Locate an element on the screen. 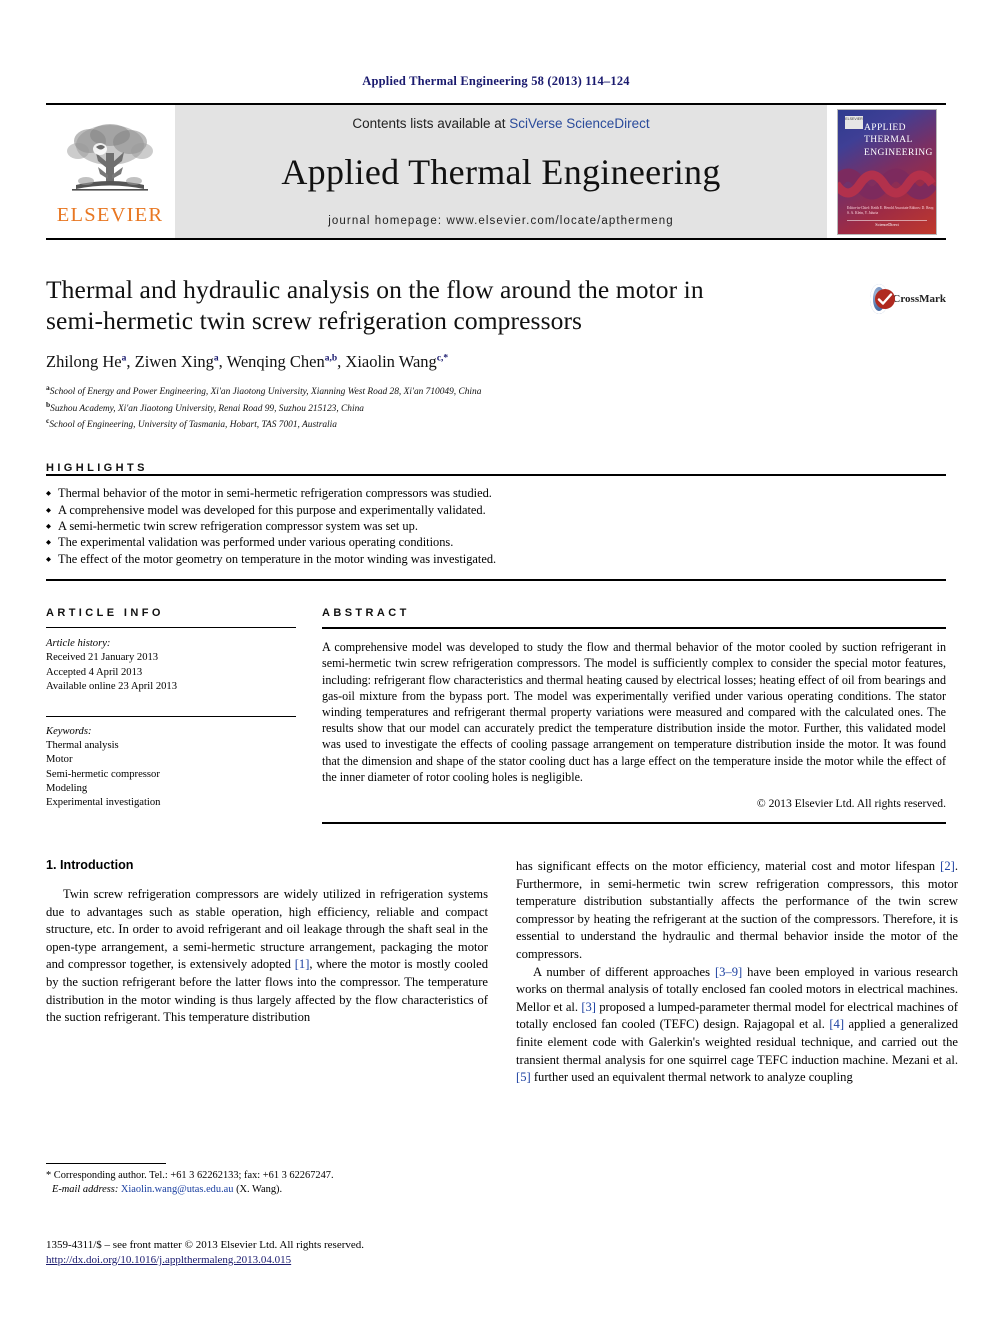  sciencedirect-link: SciVerse ScienceDirect is located at coordinates (579, 123).